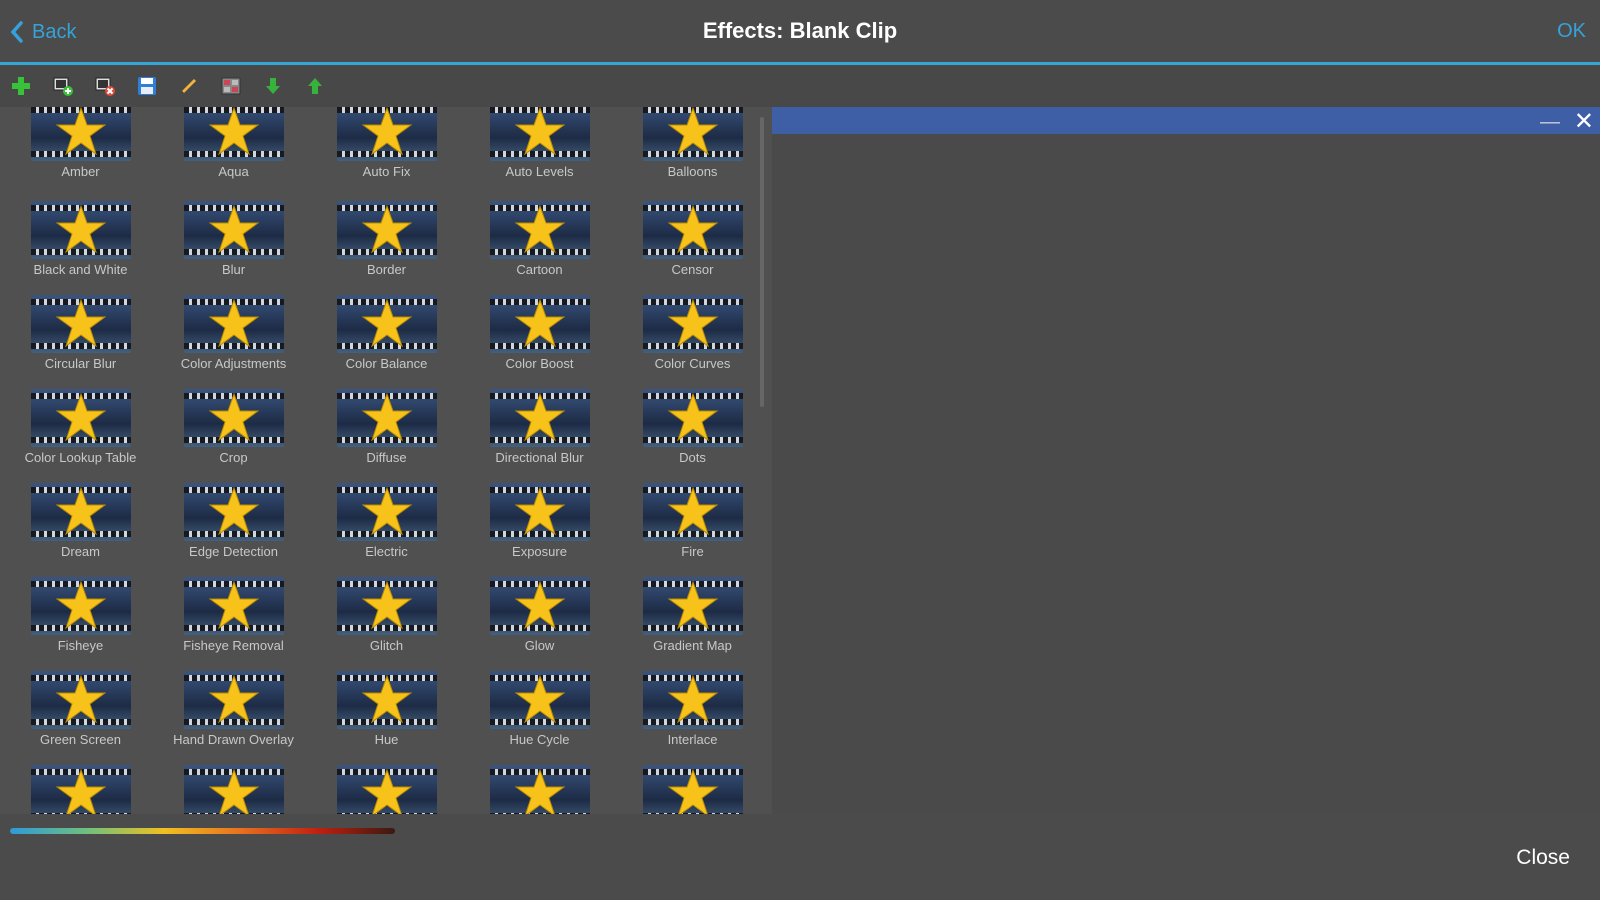  I want to click on effect-label: Border, so click(386, 269).